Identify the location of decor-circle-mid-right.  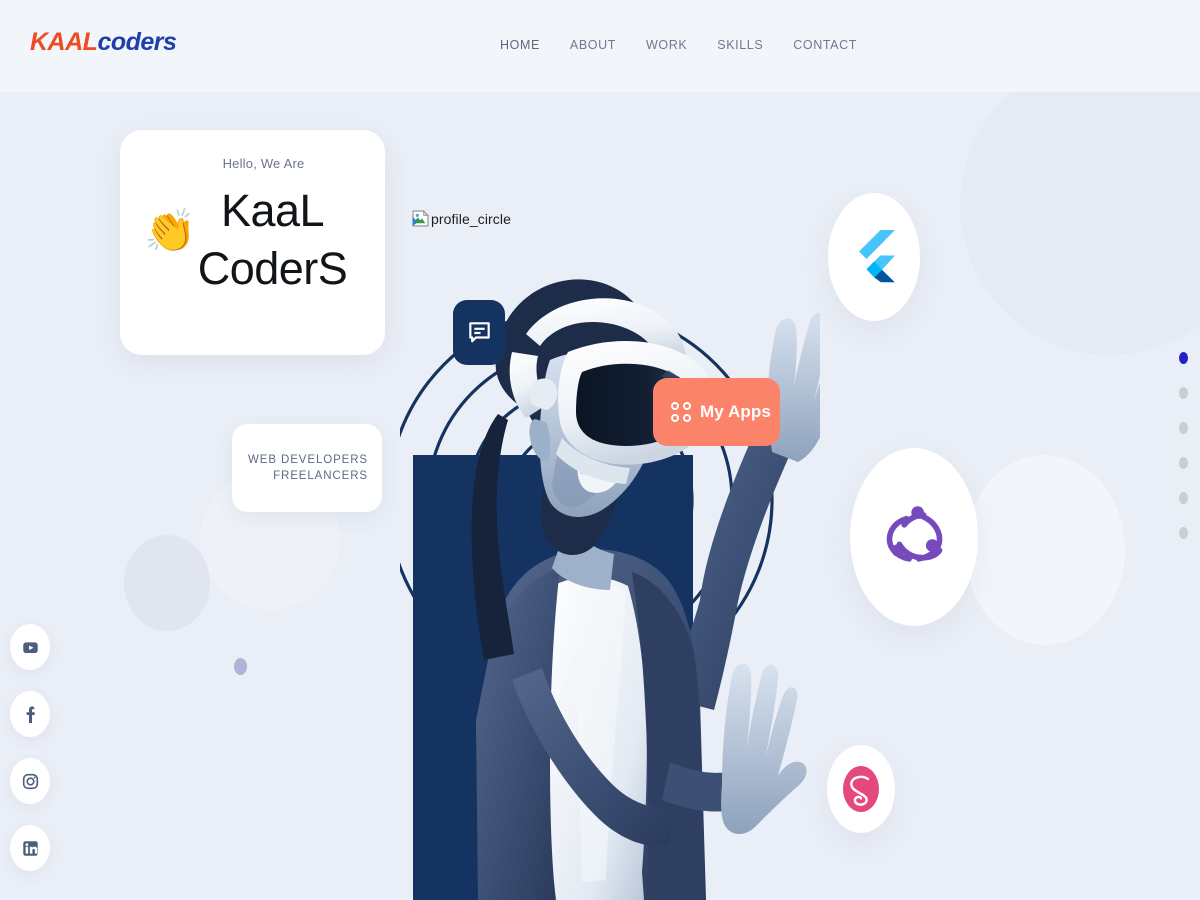
(1045, 550).